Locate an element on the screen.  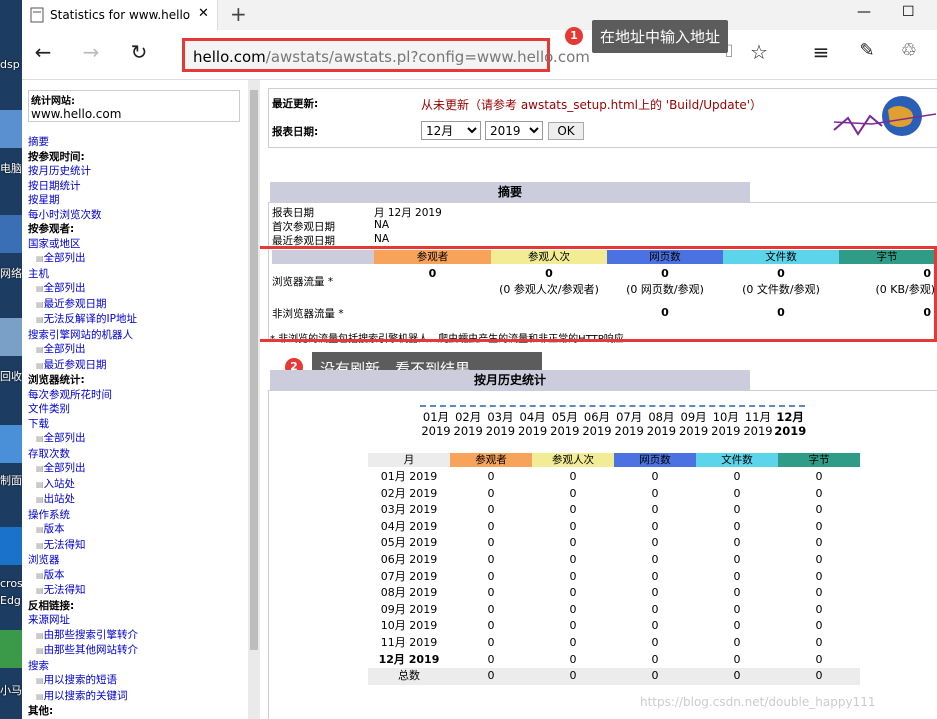
month-cell: 01月 2019 is located at coordinates (409, 476).